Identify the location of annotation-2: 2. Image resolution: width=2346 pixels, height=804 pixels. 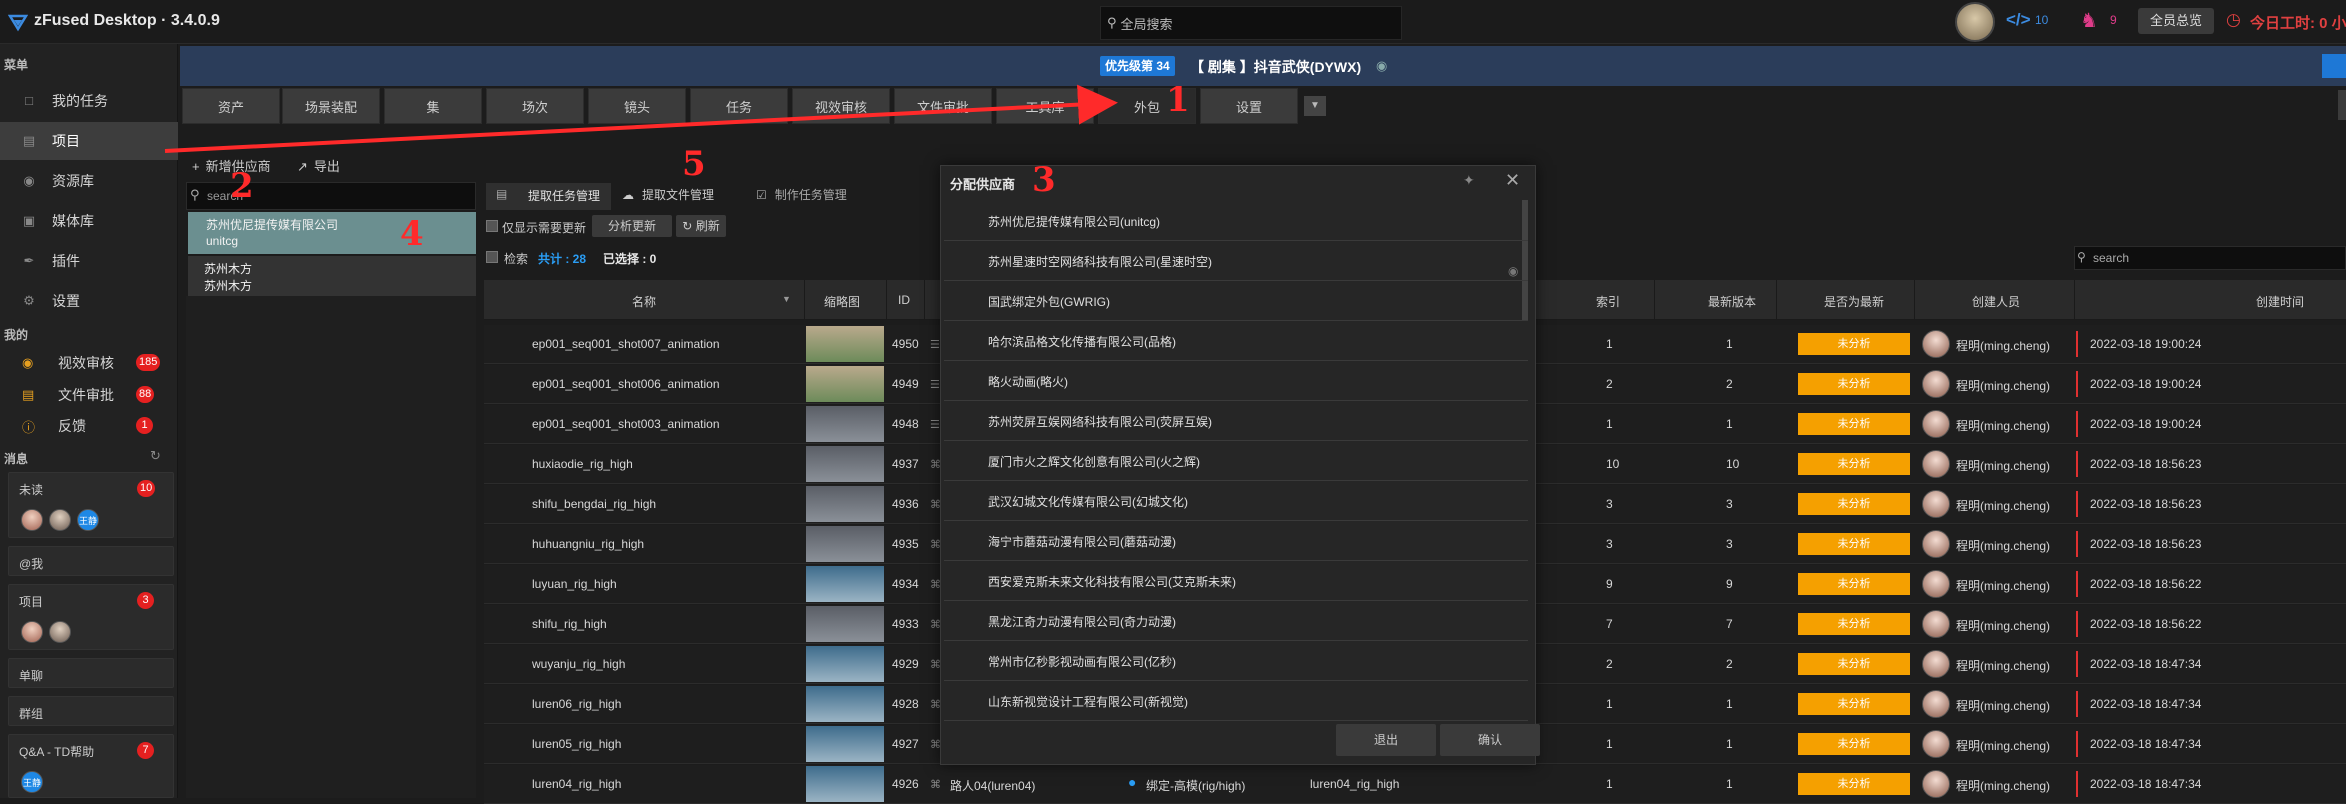
(242, 186).